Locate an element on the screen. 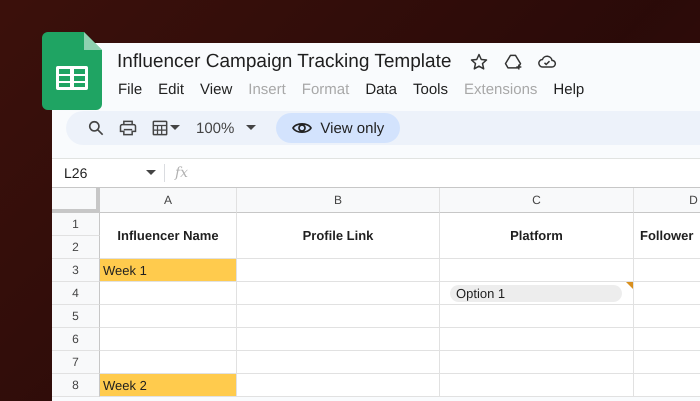 This screenshot has width=700, height=401. menu-item: Tools is located at coordinates (434, 89).